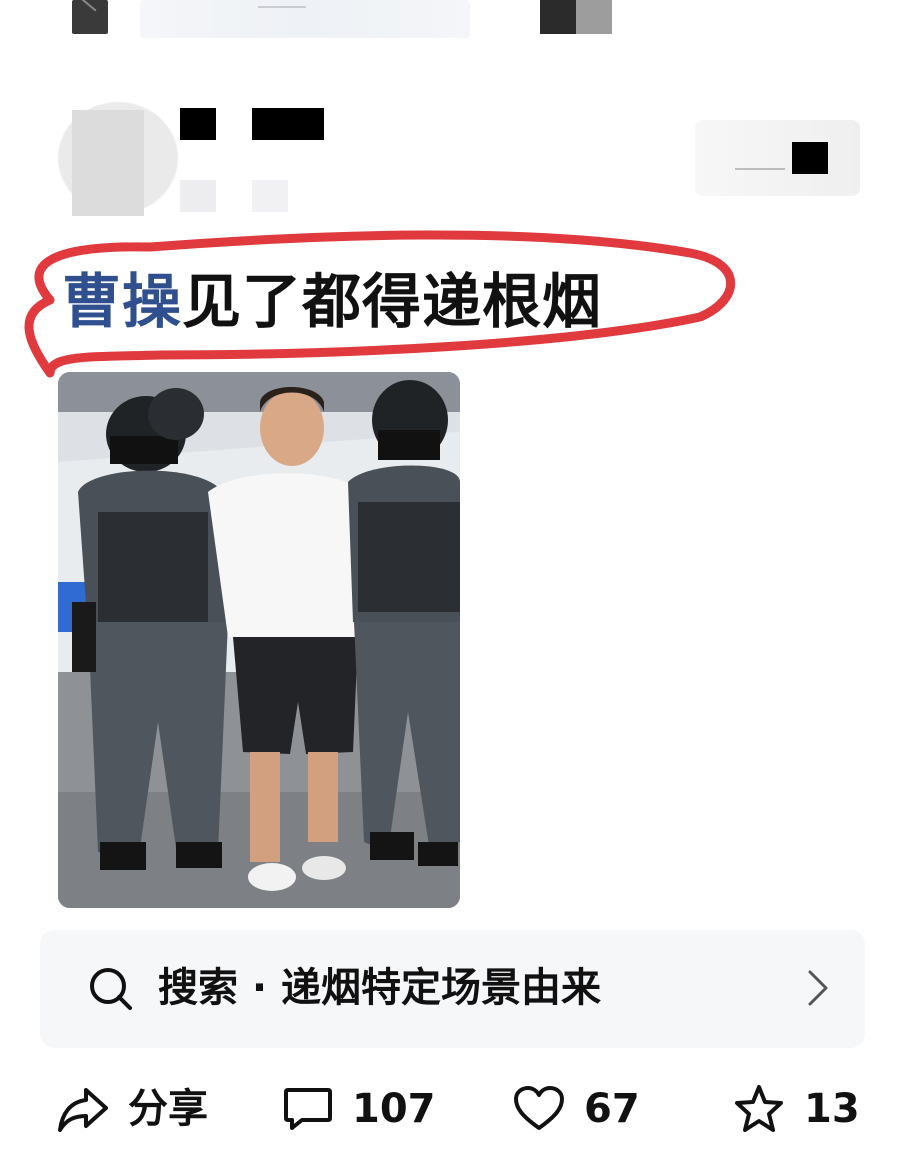  What do you see at coordinates (777, 158) in the screenshot?
I see `follow-button` at bounding box center [777, 158].